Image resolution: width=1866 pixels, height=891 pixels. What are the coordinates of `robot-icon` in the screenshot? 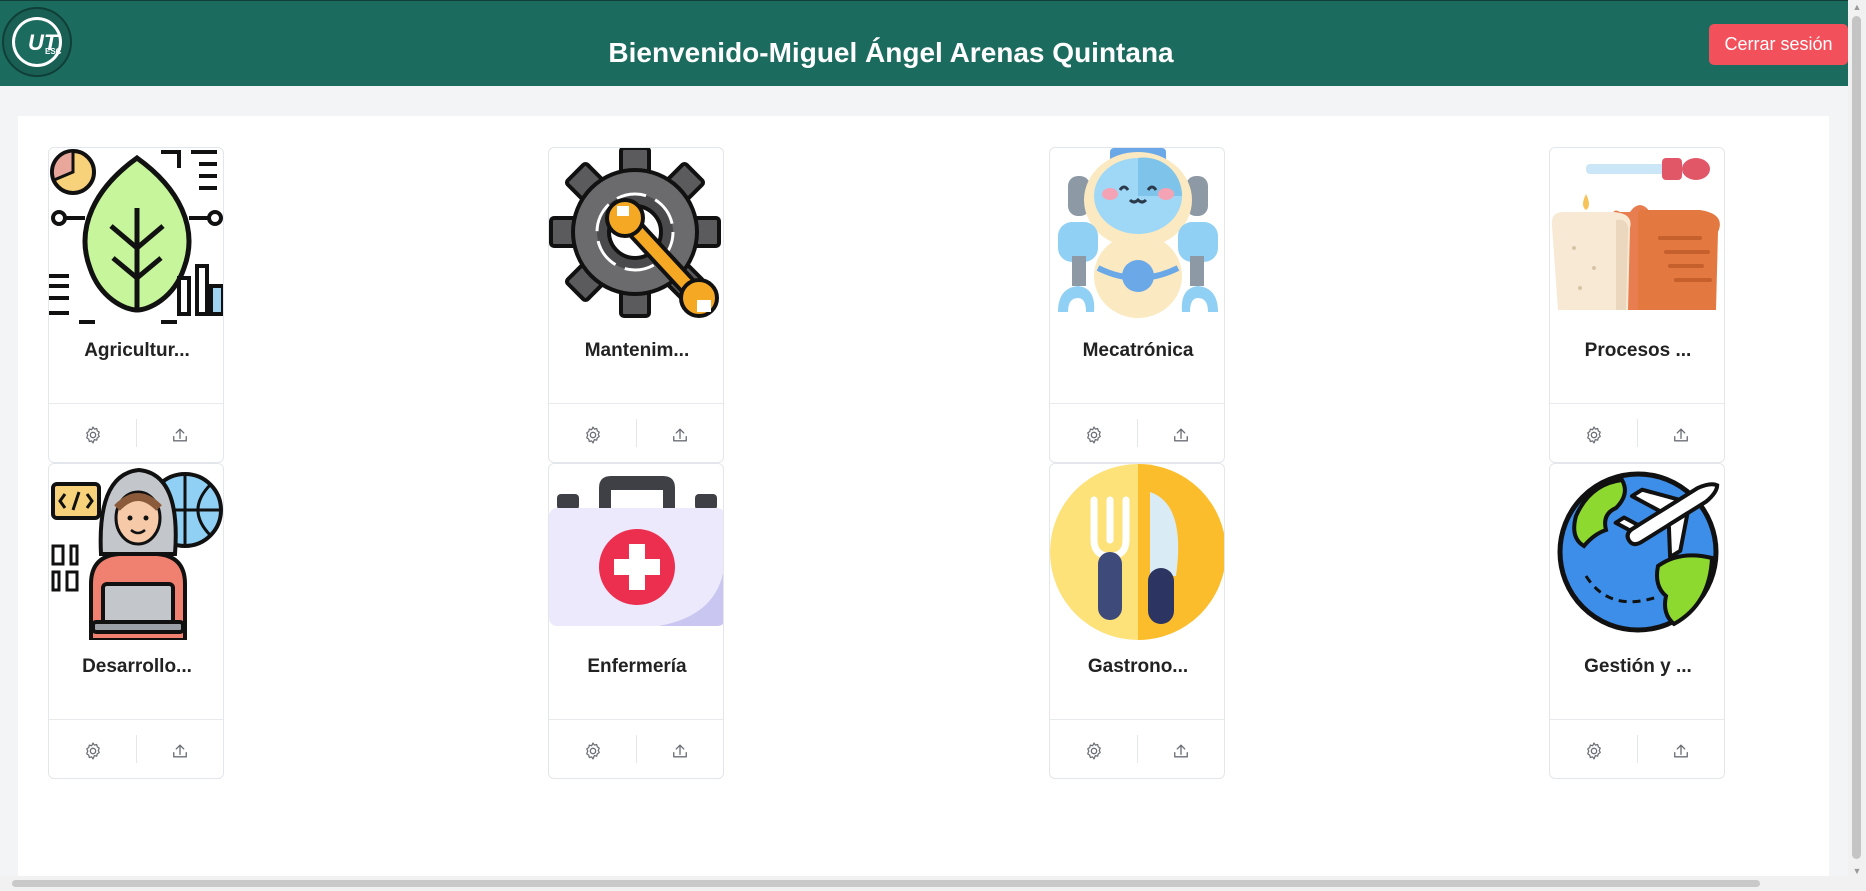 It's located at (1138, 233).